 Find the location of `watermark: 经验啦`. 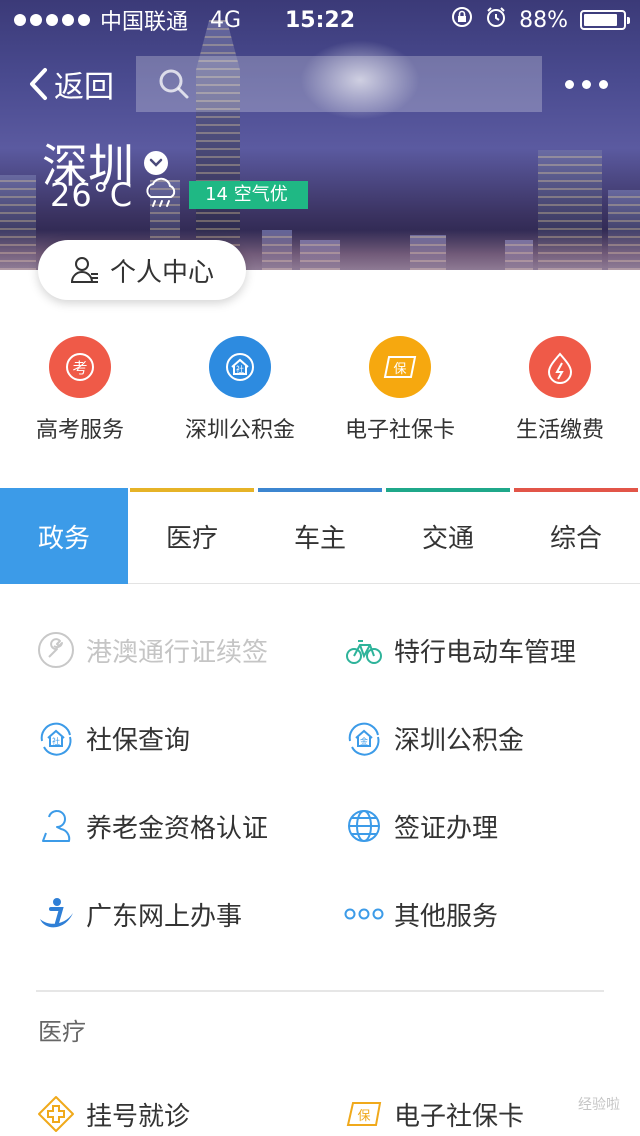

watermark: 经验啦 is located at coordinates (599, 1105).